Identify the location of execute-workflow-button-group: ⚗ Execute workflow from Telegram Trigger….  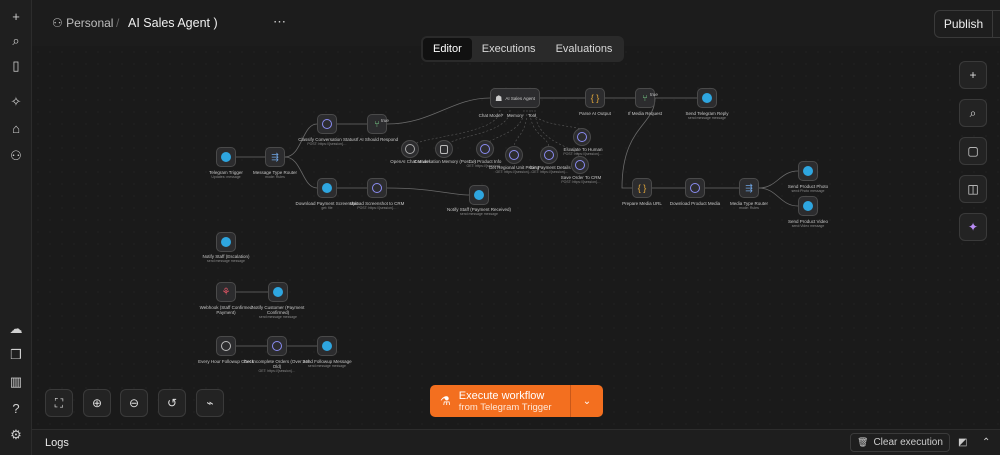
(516, 401).